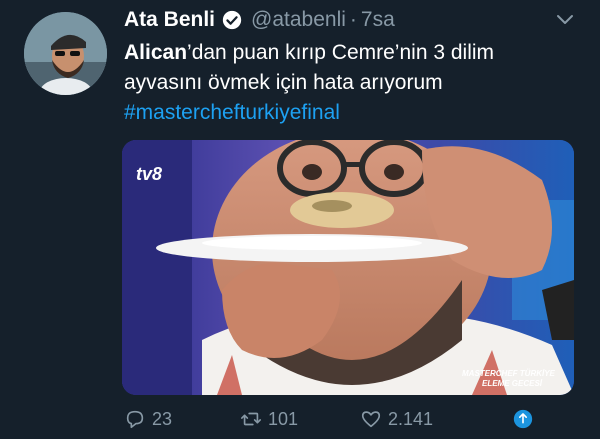 The height and width of the screenshot is (439, 600). I want to click on retweet-icon, so click(251, 419).